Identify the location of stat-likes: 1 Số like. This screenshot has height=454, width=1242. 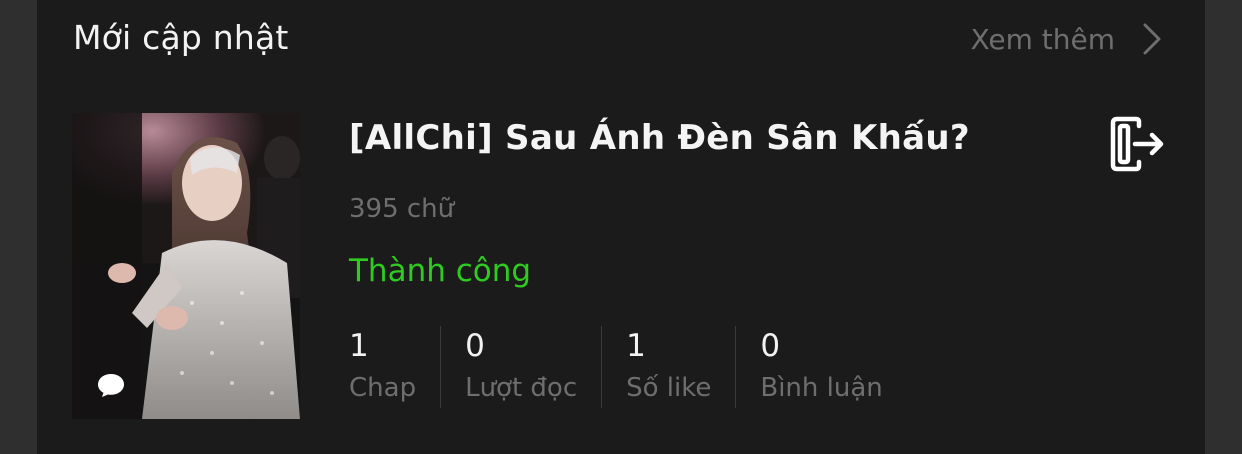
(668, 367).